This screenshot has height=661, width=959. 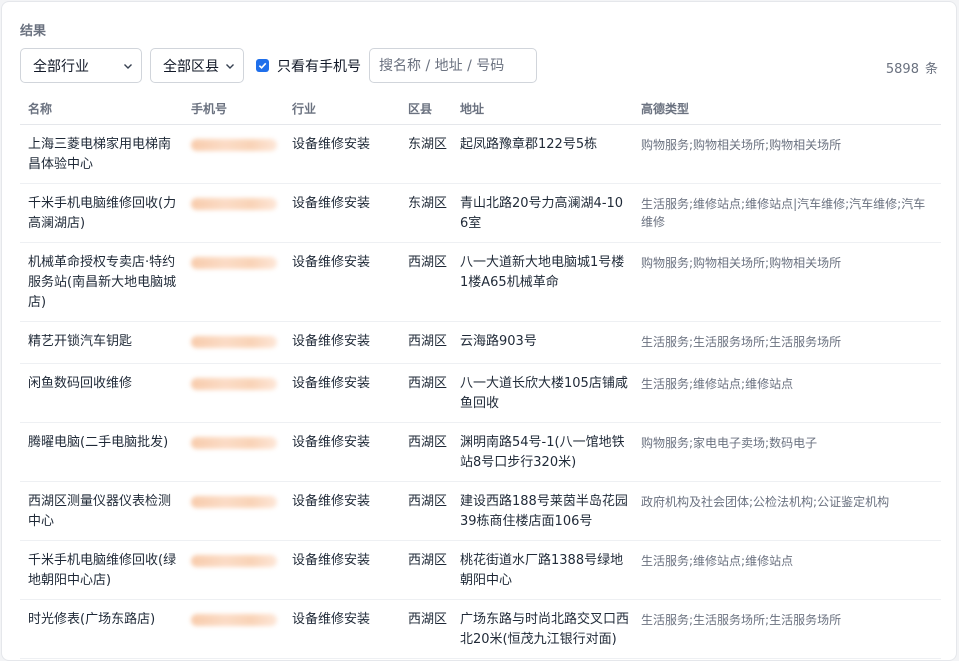 I want to click on industry-select: 全部行业, so click(x=81, y=65).